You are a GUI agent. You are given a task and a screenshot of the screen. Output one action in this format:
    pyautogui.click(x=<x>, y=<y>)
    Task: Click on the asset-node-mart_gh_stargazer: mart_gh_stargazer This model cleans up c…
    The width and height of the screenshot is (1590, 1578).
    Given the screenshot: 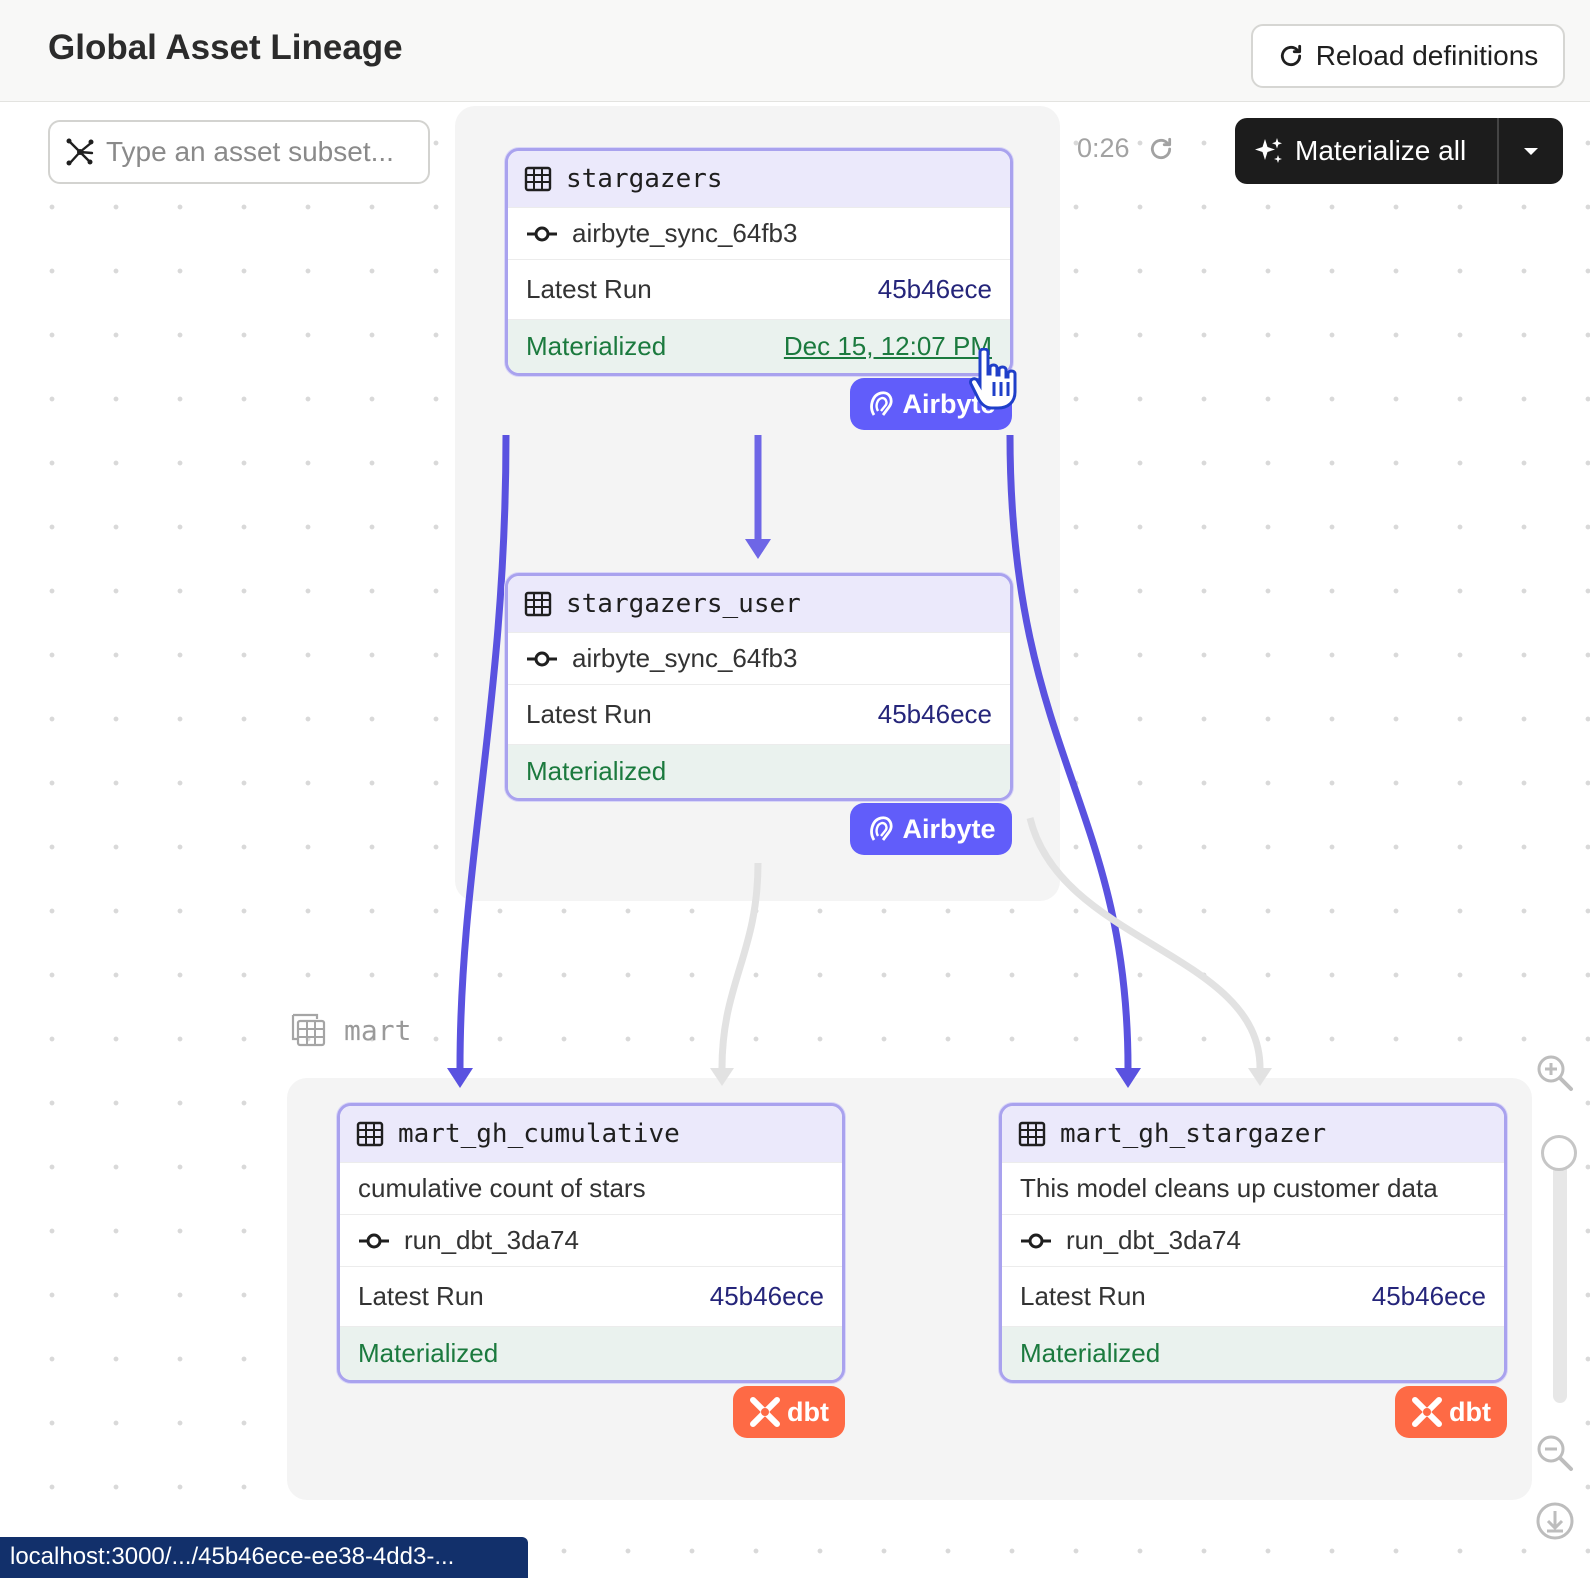 What is the action you would take?
    pyautogui.click(x=1253, y=1243)
    